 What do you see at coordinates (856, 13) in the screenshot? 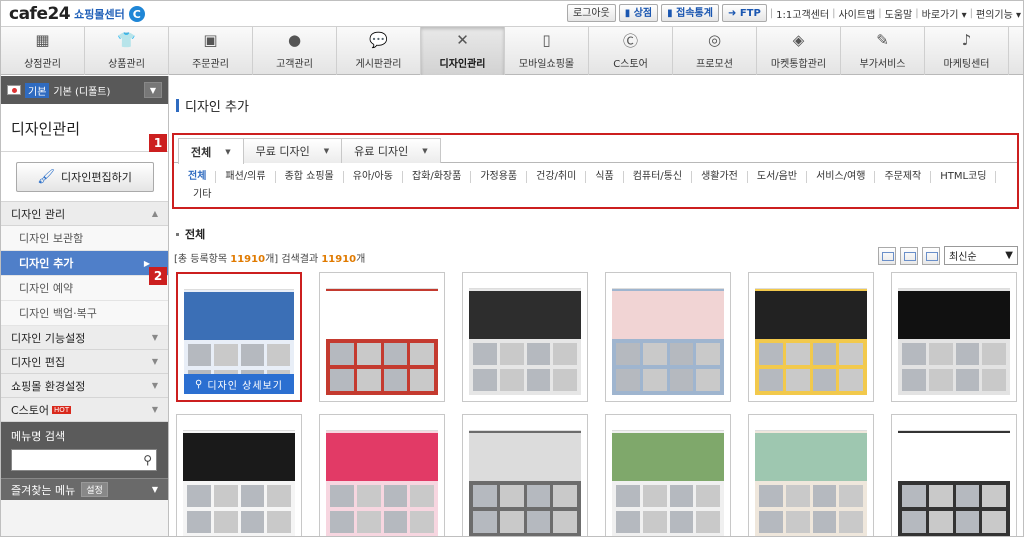
I see `sitemap-link: 사이트맵` at bounding box center [856, 13].